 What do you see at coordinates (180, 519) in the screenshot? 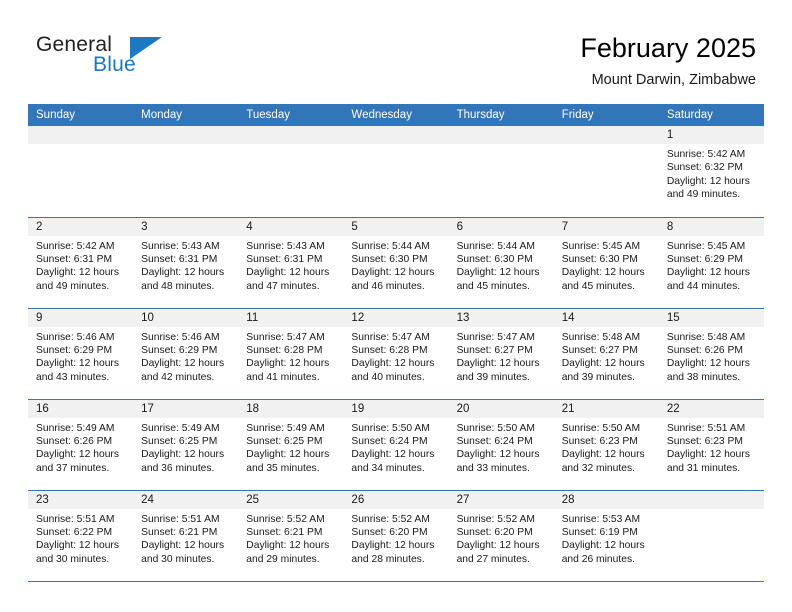
I see `sunrise-time: Sunrise: 5:51 AM` at bounding box center [180, 519].